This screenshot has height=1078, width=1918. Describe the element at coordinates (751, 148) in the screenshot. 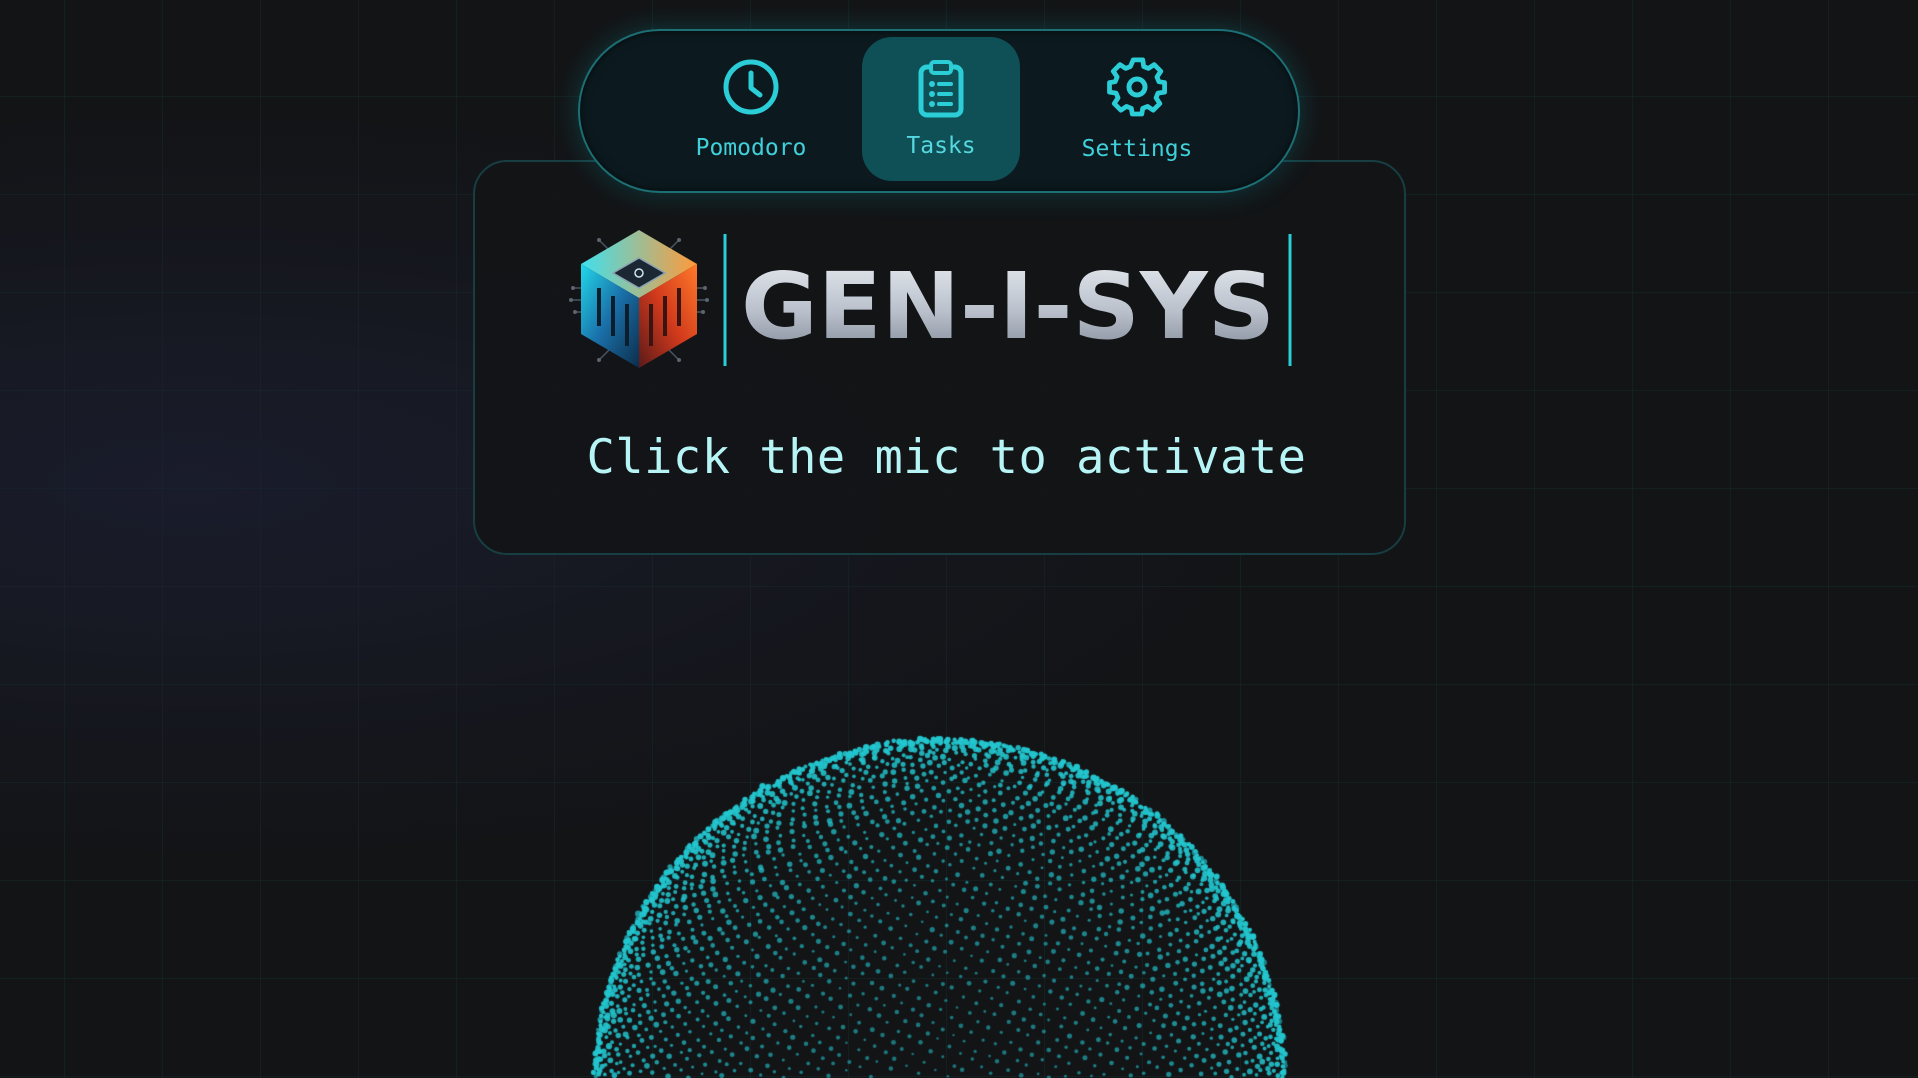

I see `tab-pomodoro-label: Pomodoro` at that location.